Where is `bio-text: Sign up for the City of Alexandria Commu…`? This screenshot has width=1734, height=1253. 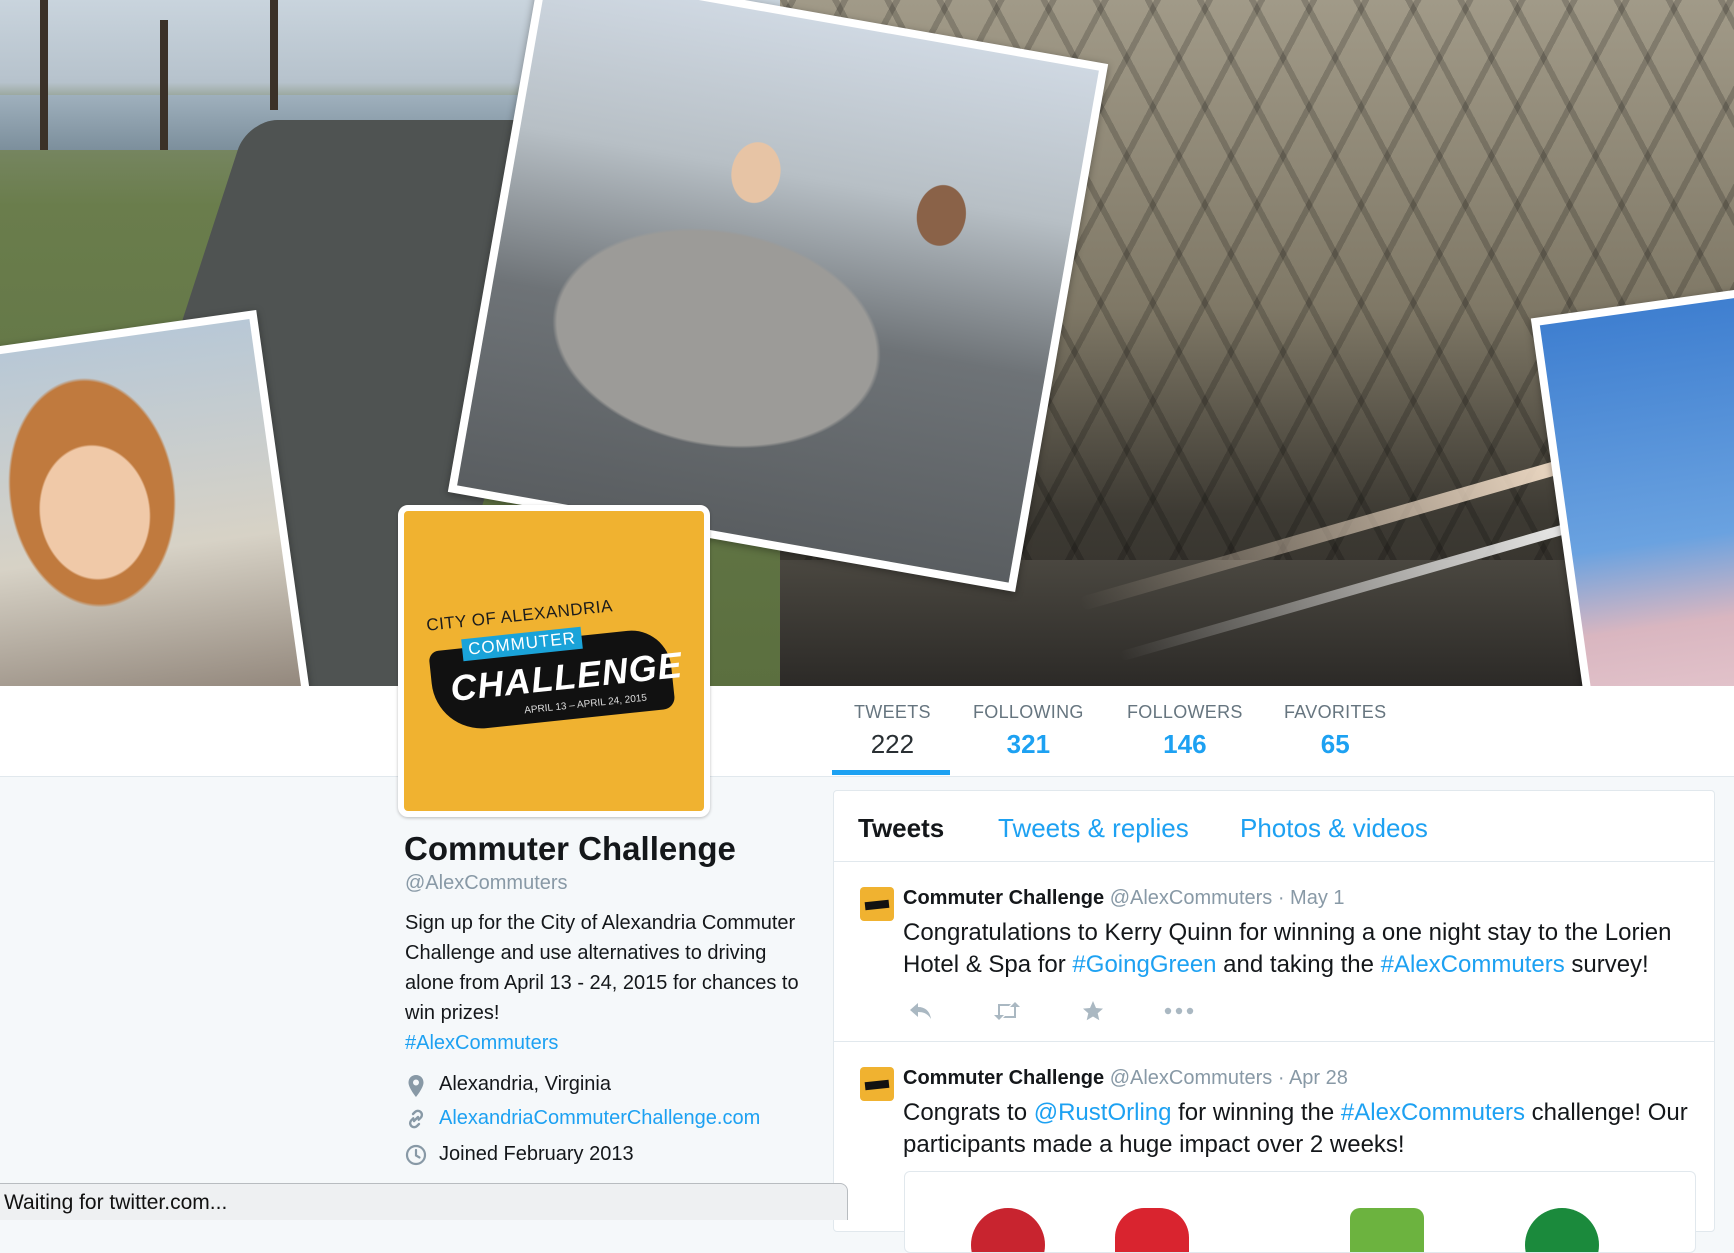
bio-text: Sign up for the City of Alexandria Commu… is located at coordinates (602, 968).